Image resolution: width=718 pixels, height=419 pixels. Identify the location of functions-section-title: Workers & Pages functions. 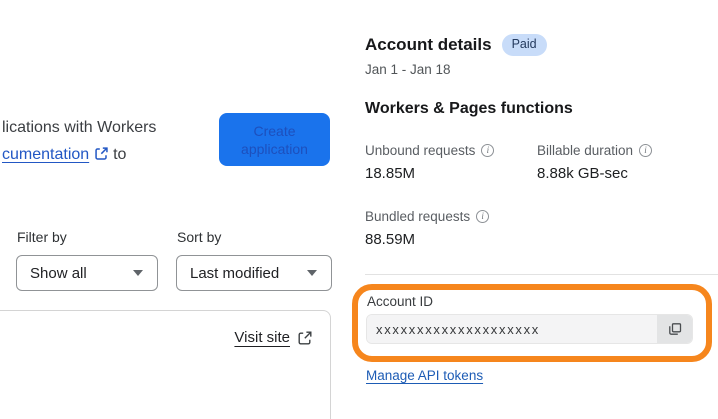
(469, 108).